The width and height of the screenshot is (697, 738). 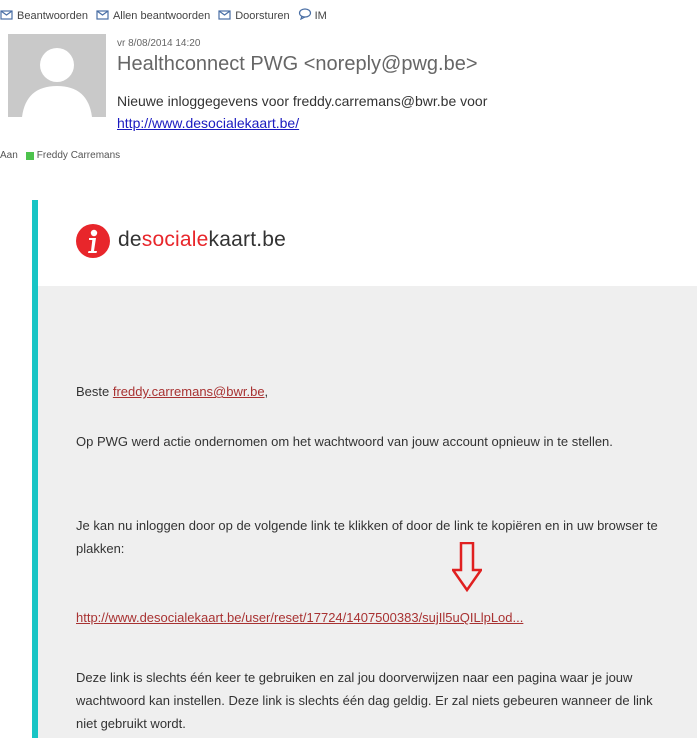 What do you see at coordinates (320, 15) in the screenshot?
I see `im-label: IM` at bounding box center [320, 15].